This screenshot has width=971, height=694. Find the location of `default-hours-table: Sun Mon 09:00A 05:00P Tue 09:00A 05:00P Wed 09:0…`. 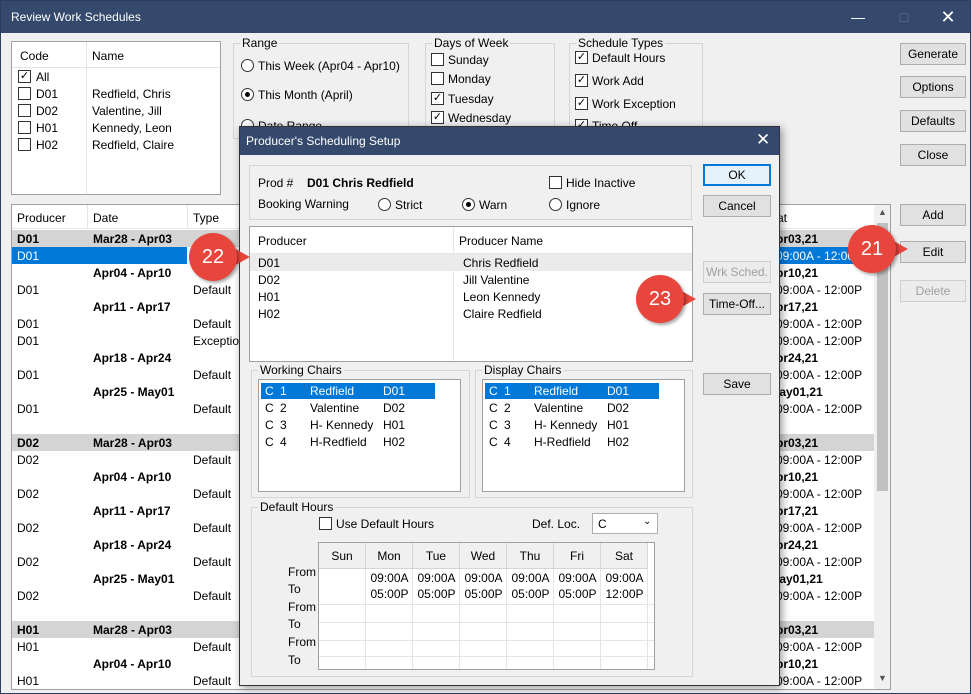

default-hours-table: Sun Mon 09:00A 05:00P Tue 09:00A 05:00P Wed 09:0… is located at coordinates (486, 606).